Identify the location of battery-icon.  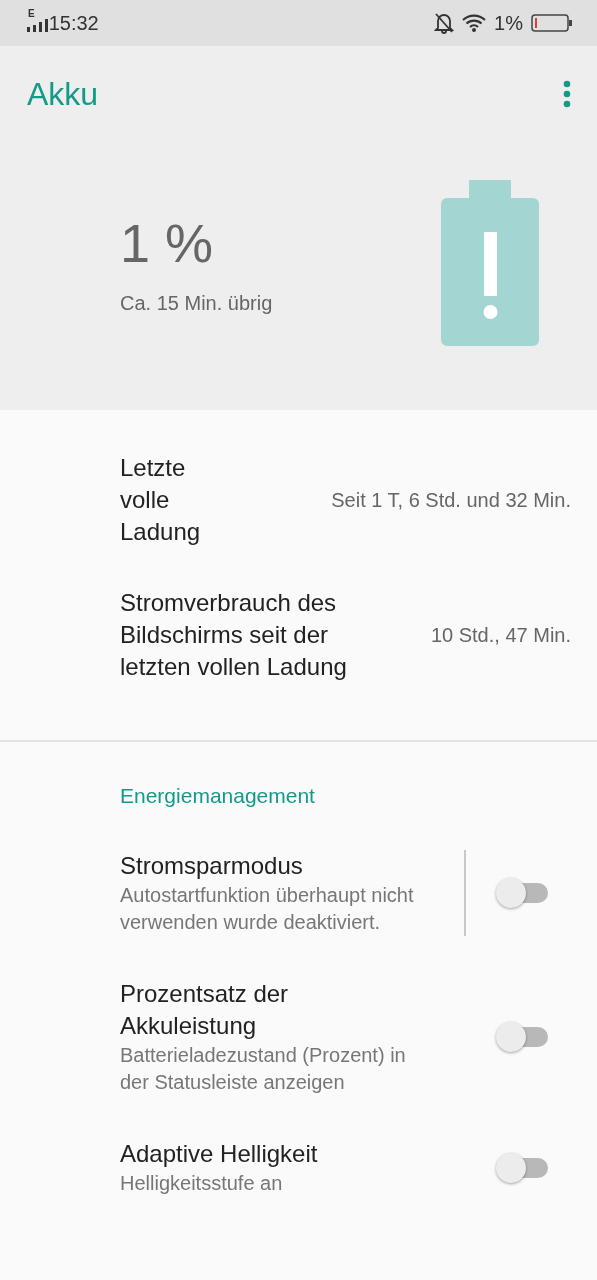
(552, 23).